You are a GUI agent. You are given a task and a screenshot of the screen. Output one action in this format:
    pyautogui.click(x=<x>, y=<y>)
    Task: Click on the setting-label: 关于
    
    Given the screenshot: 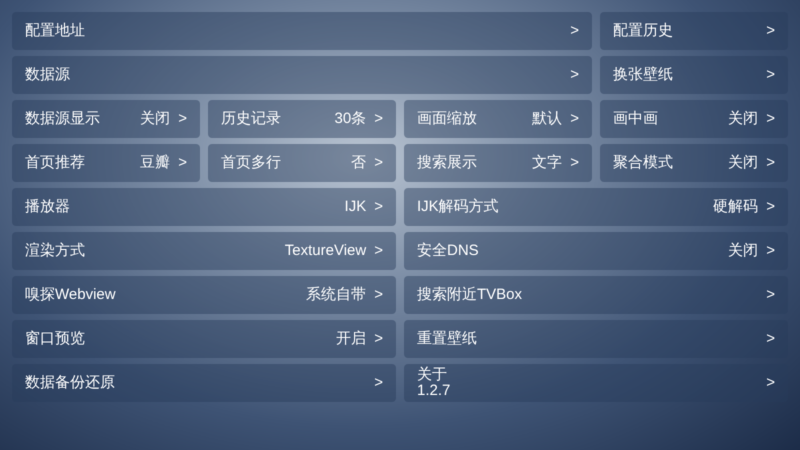 What is the action you would take?
    pyautogui.click(x=432, y=375)
    